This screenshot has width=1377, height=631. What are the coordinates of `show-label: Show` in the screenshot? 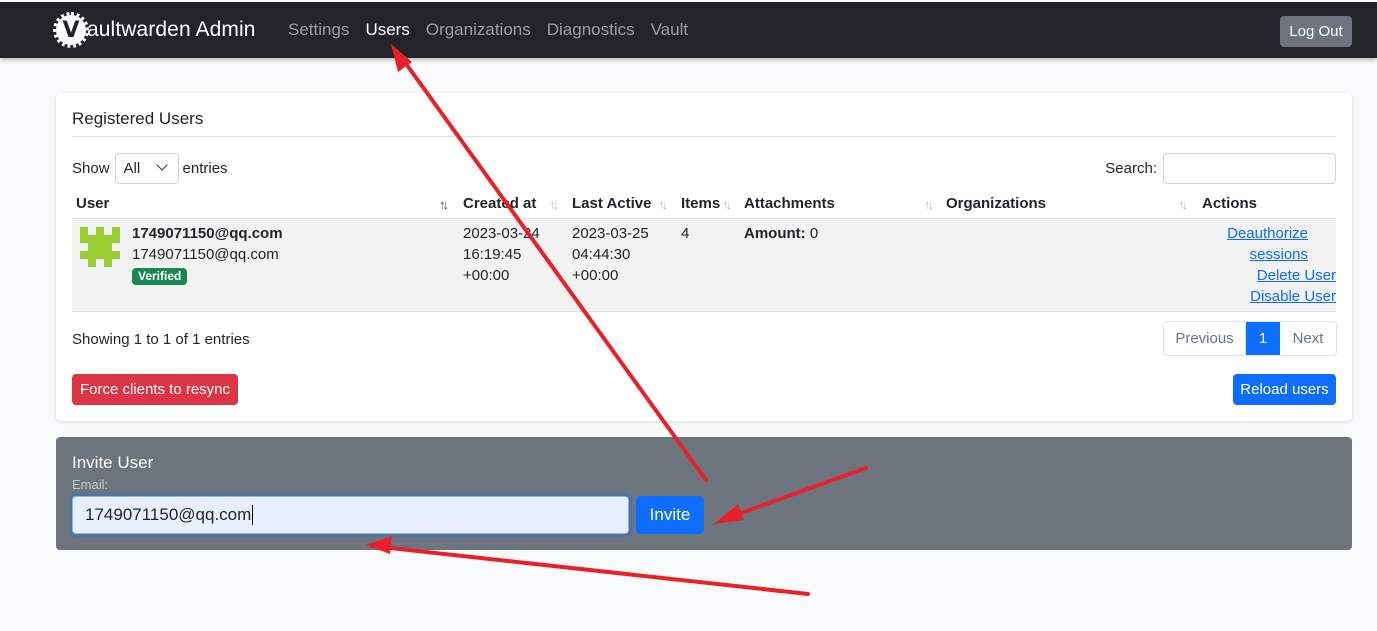 It's located at (91, 168).